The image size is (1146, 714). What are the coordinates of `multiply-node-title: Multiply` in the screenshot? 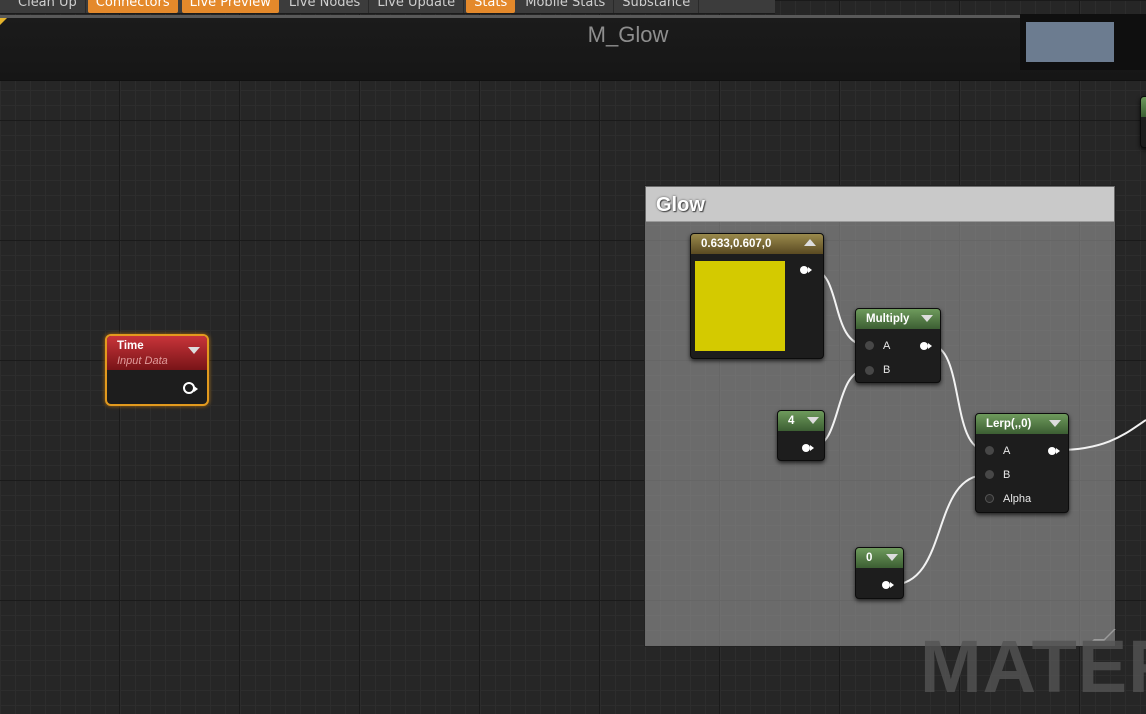 It's located at (888, 319).